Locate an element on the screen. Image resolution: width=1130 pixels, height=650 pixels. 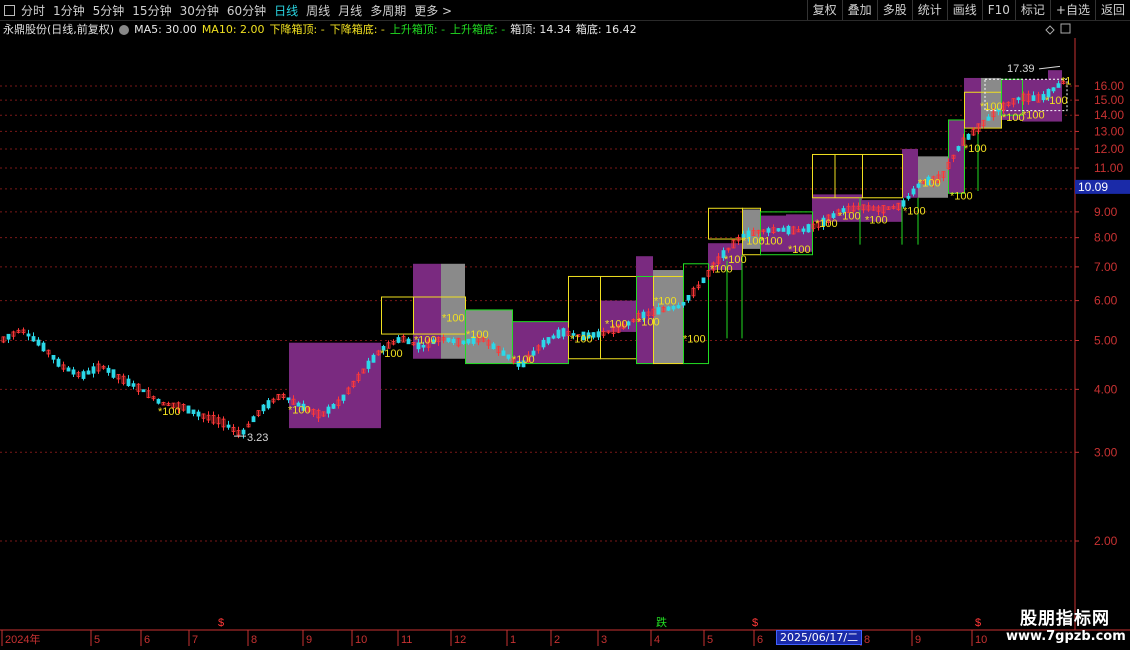
y-tick-label: 3.00 is located at coordinates (1106, 452).